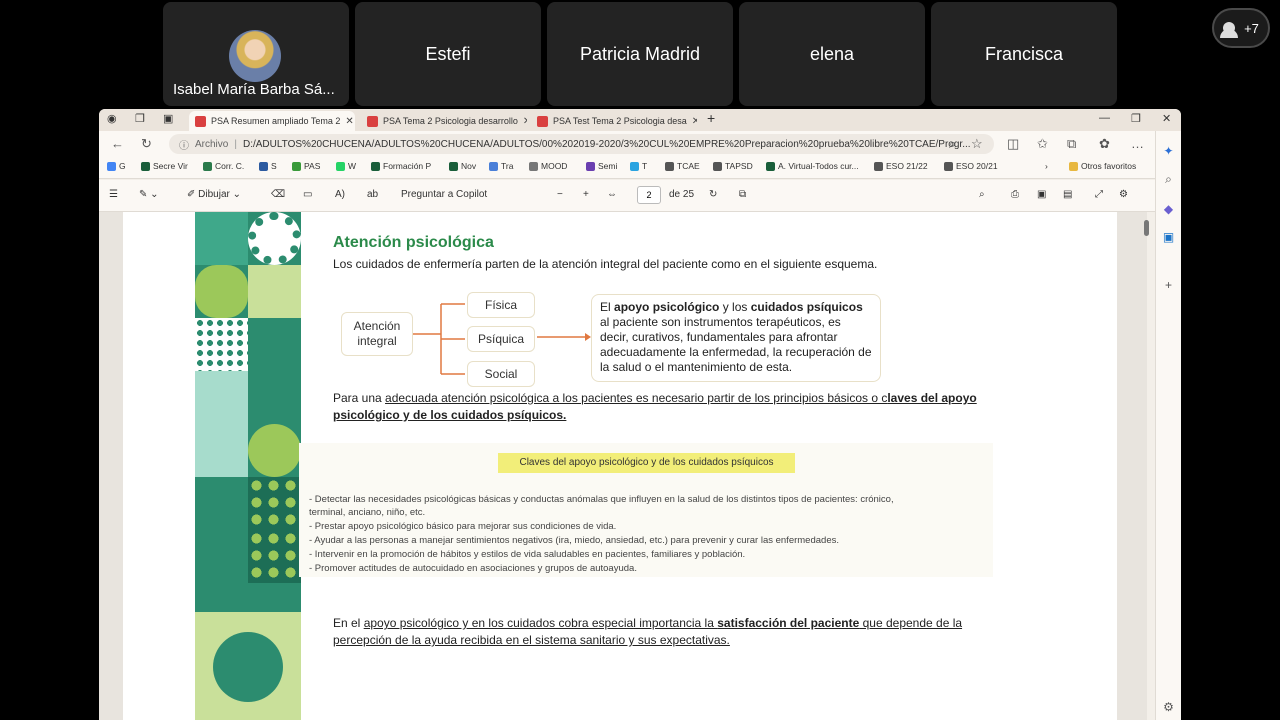 The image size is (1280, 720). I want to click on bookmark-label: Nov, so click(469, 166).